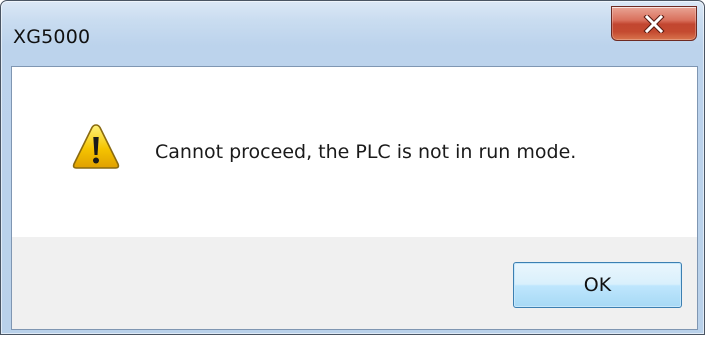  Describe the element at coordinates (52, 37) in the screenshot. I see `window-title: XG5000` at that location.